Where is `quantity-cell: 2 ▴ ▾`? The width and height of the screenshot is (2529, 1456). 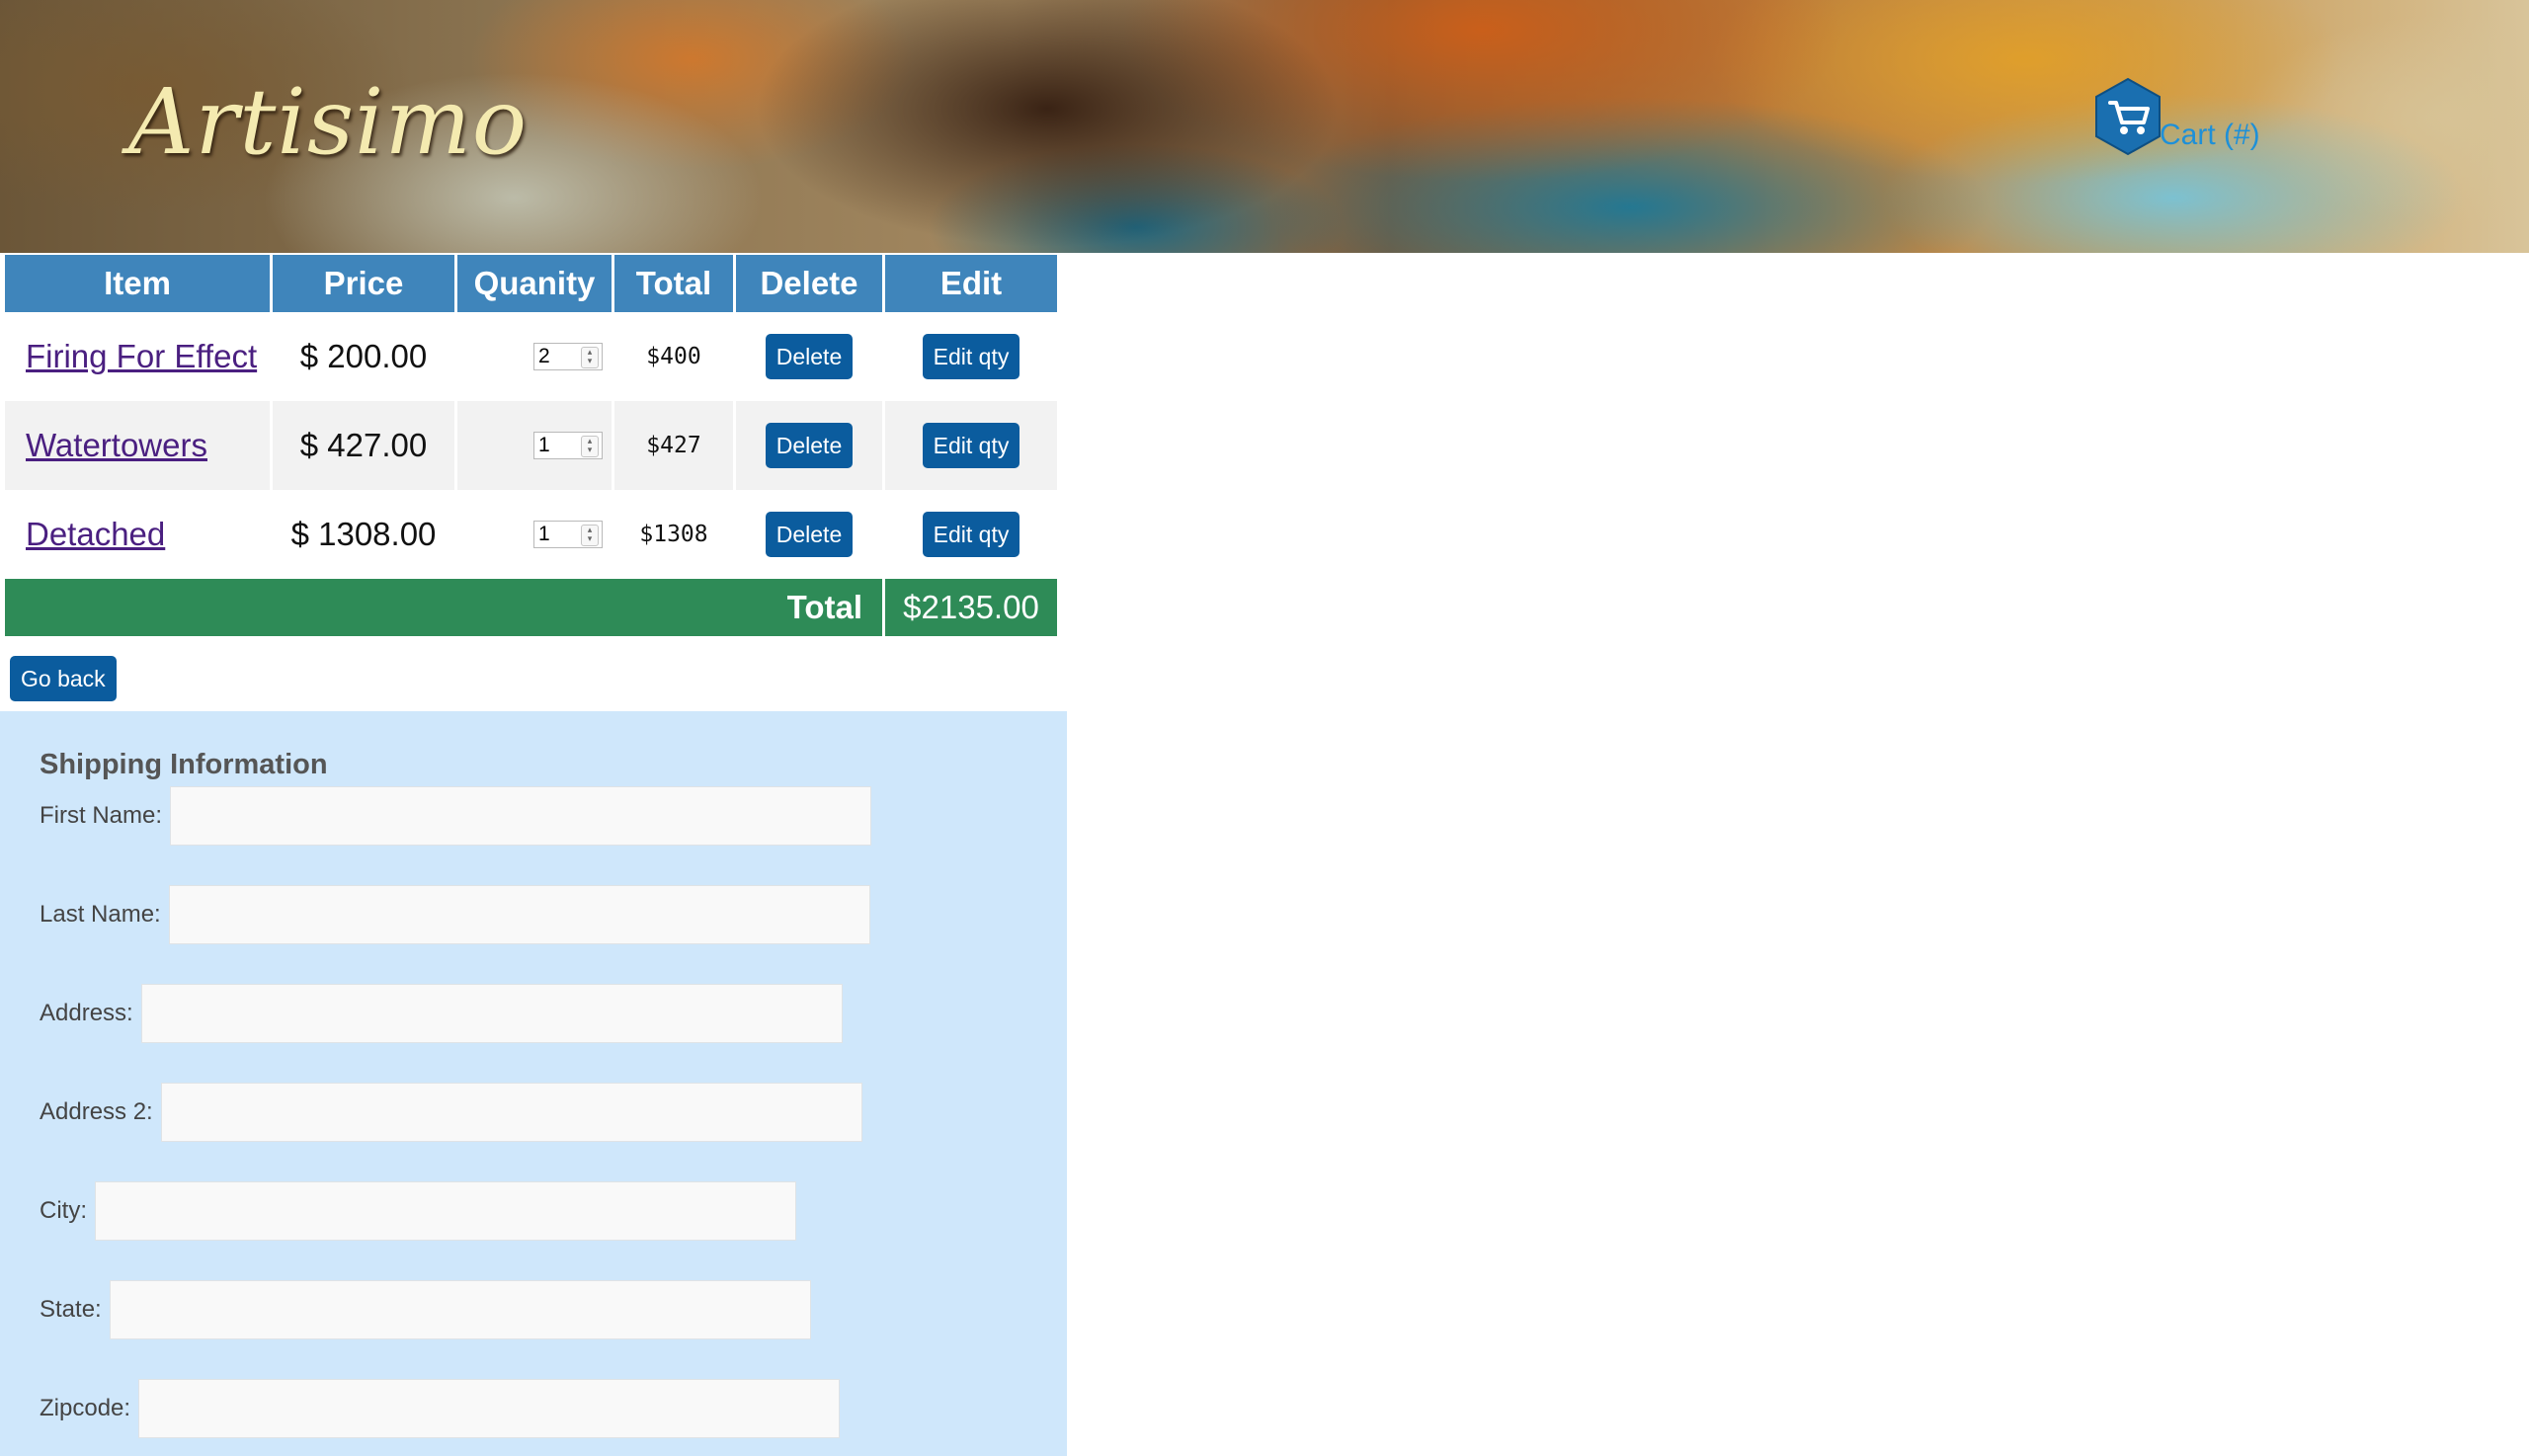
quantity-cell: 2 ▴ ▾ is located at coordinates (534, 356).